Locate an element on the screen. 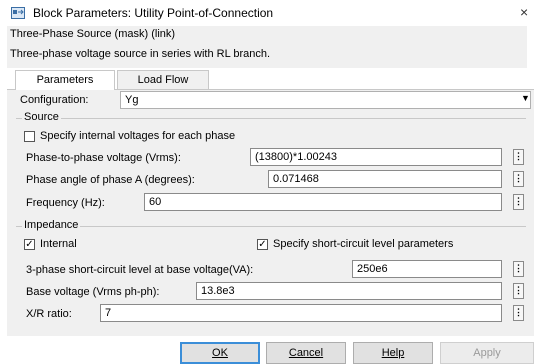 The image size is (534, 364). xr-ratio-input: 7 is located at coordinates (301, 313).